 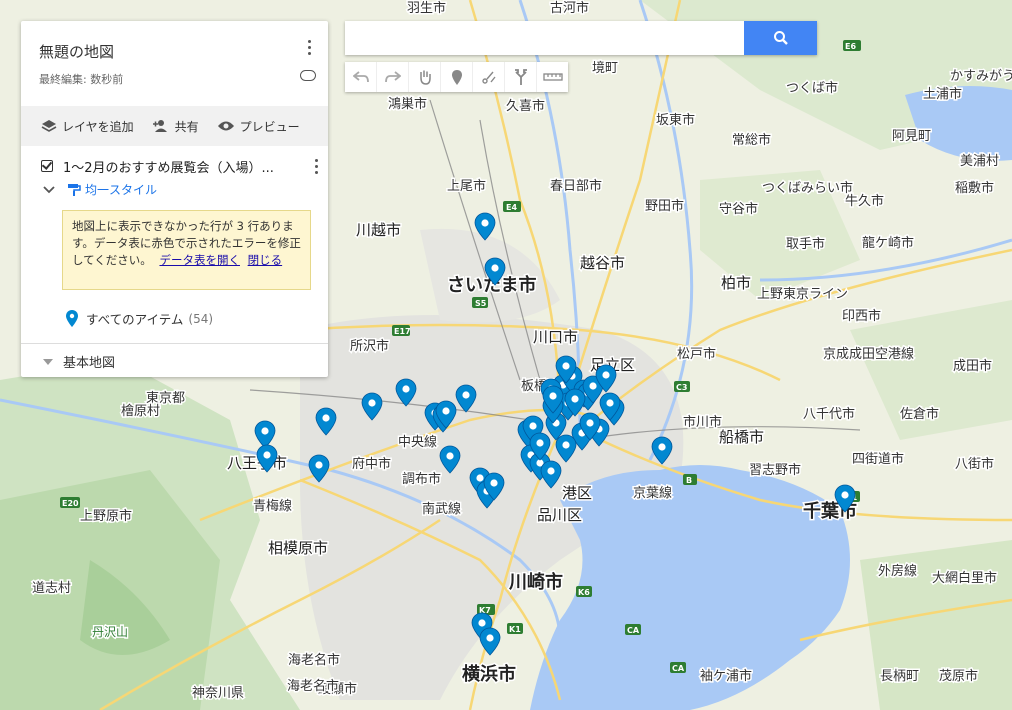 What do you see at coordinates (76, 51) in the screenshot?
I see `map-title: 無題の地図` at bounding box center [76, 51].